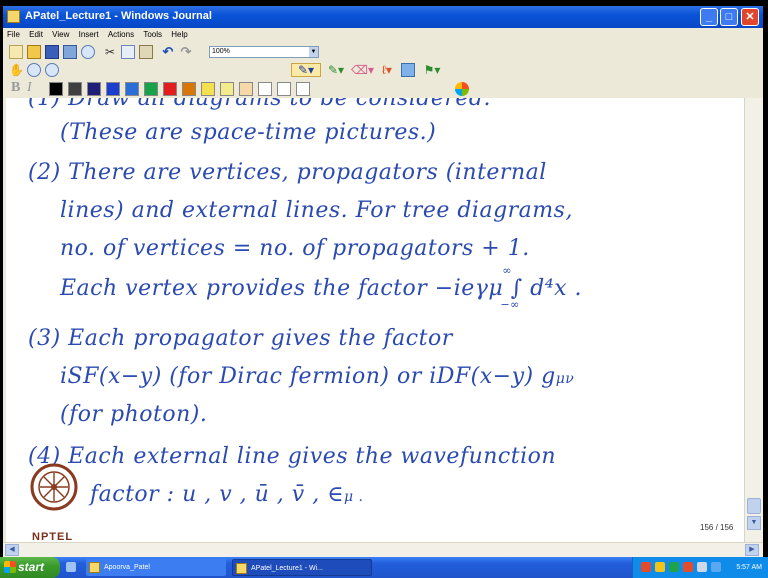 The height and width of the screenshot is (578, 768). I want to click on note-line-7: (3) Each propagator gives the factor, so click(240, 338).